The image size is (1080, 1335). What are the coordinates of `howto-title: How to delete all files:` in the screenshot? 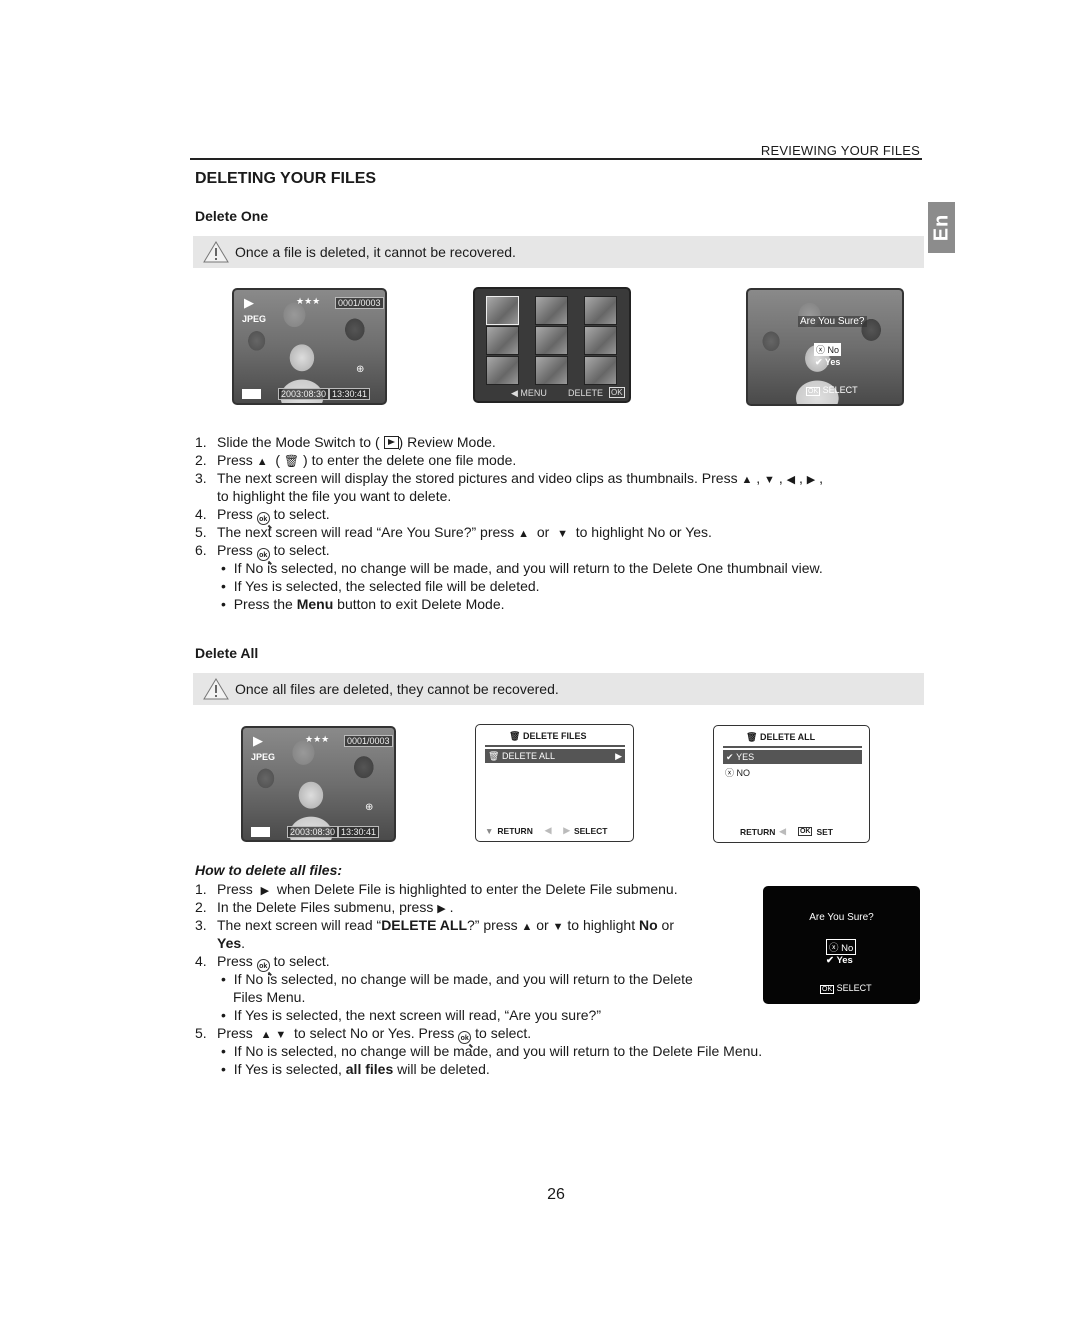 It's located at (269, 870).